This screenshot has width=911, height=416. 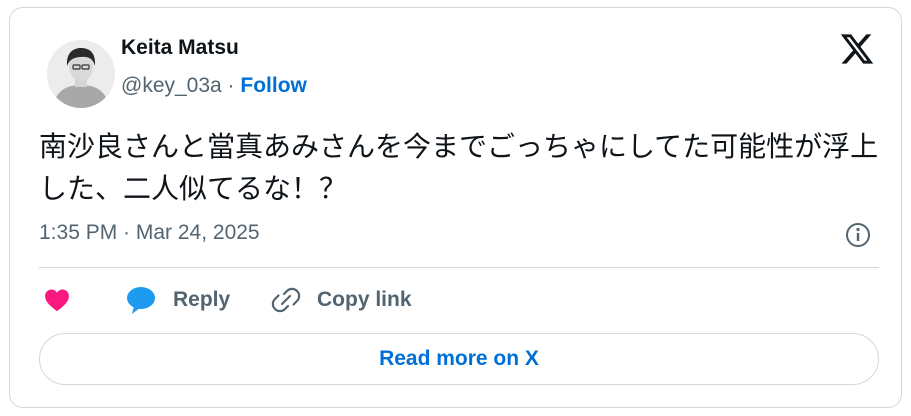 What do you see at coordinates (364, 299) in the screenshot?
I see `copy-link-label: Copy link` at bounding box center [364, 299].